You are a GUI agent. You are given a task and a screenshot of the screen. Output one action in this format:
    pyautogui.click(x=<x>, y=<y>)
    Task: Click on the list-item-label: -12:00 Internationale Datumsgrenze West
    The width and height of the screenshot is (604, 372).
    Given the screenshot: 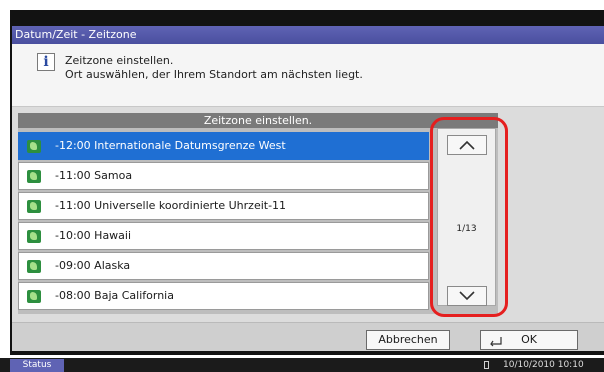 What is the action you would take?
    pyautogui.click(x=170, y=145)
    